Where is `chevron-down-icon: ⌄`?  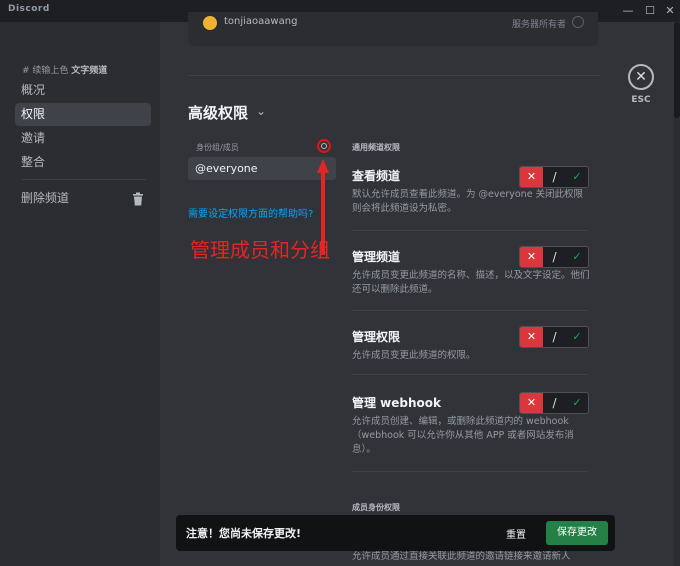
chevron-down-icon: ⌄ is located at coordinates (261, 111).